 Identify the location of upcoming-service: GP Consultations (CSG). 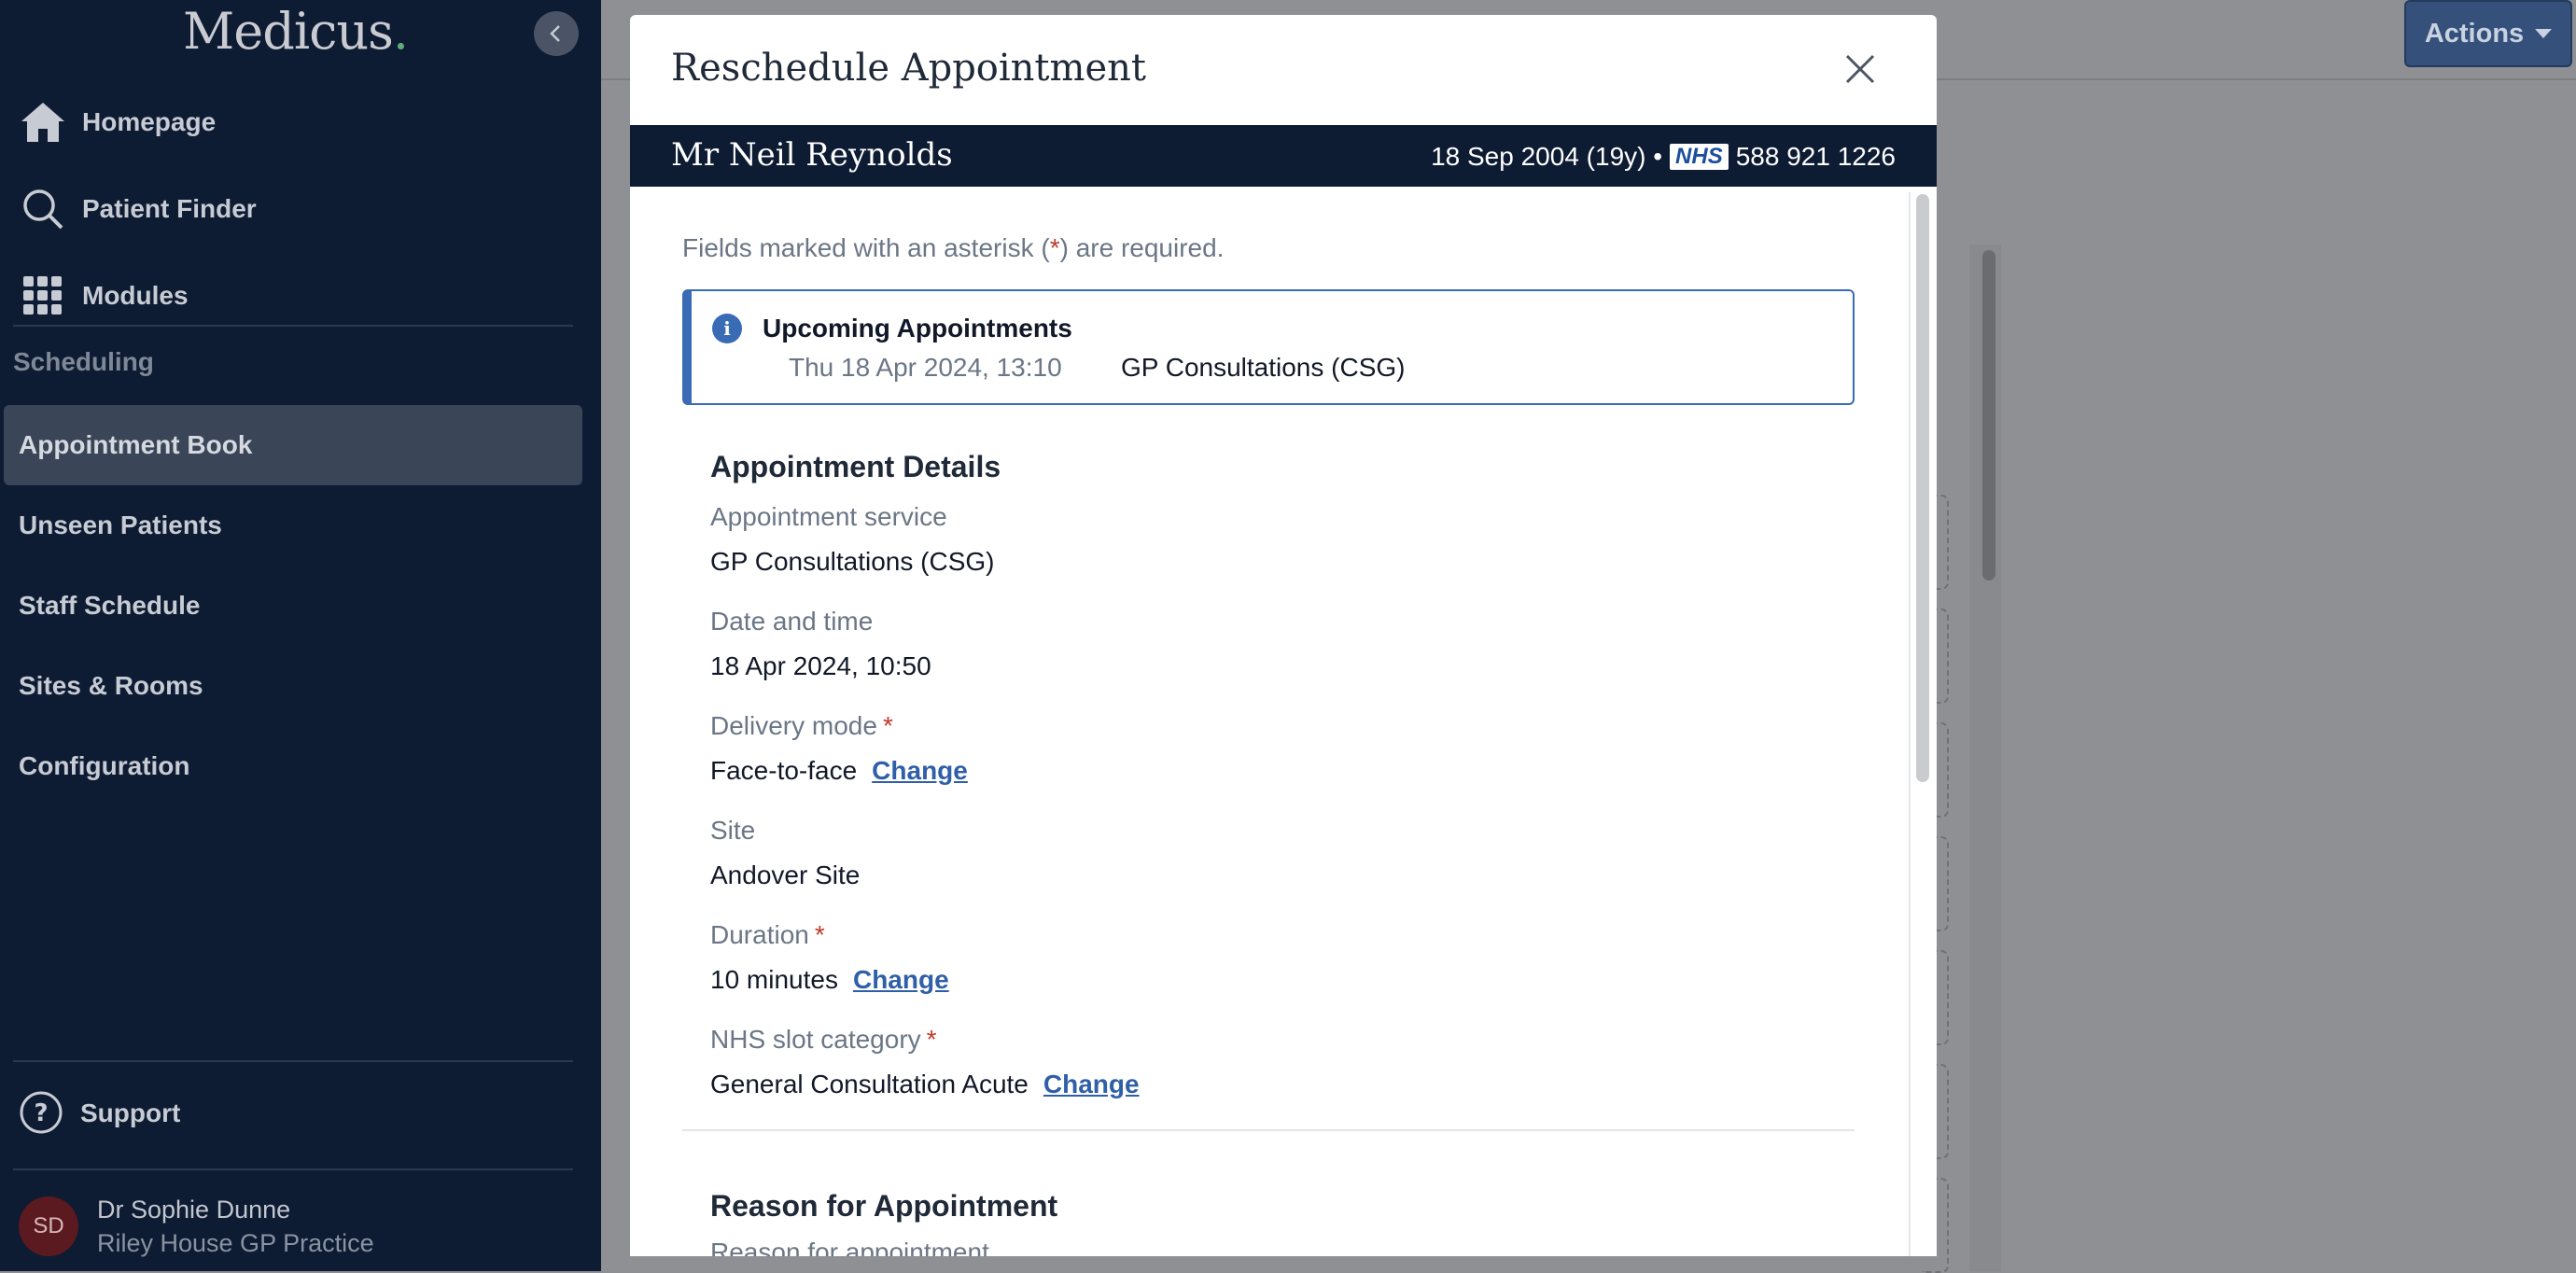
(1263, 367).